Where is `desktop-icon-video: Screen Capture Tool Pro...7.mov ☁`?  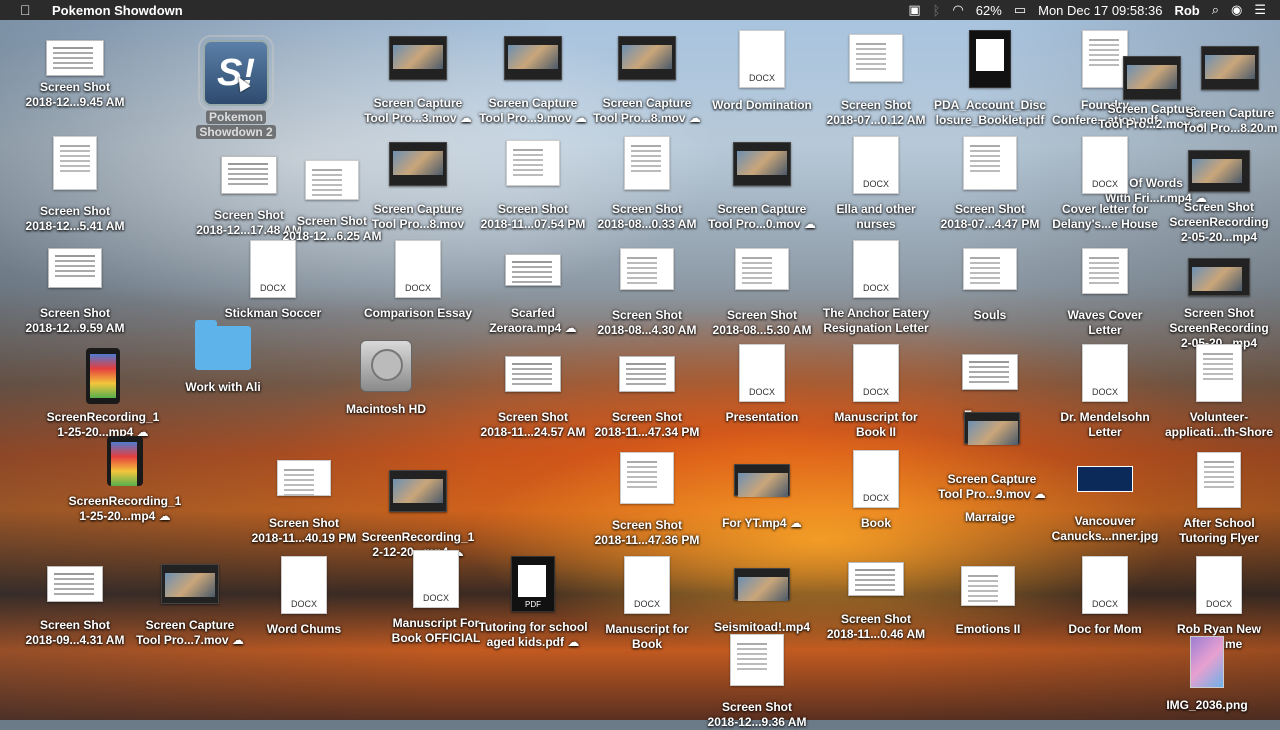 desktop-icon-video: Screen Capture Tool Pro...7.mov ☁ is located at coordinates (190, 606).